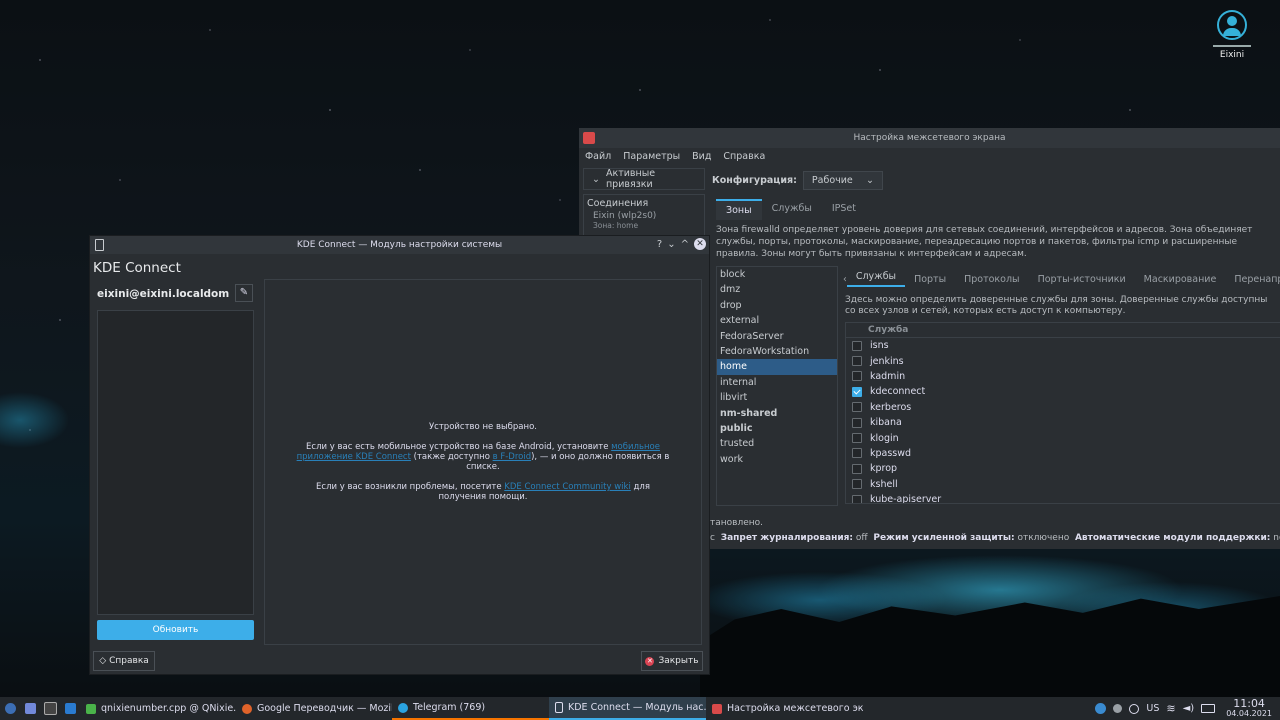 The width and height of the screenshot is (1280, 720). I want to click on subtab-masquerading: Маскирование, so click(1180, 279).